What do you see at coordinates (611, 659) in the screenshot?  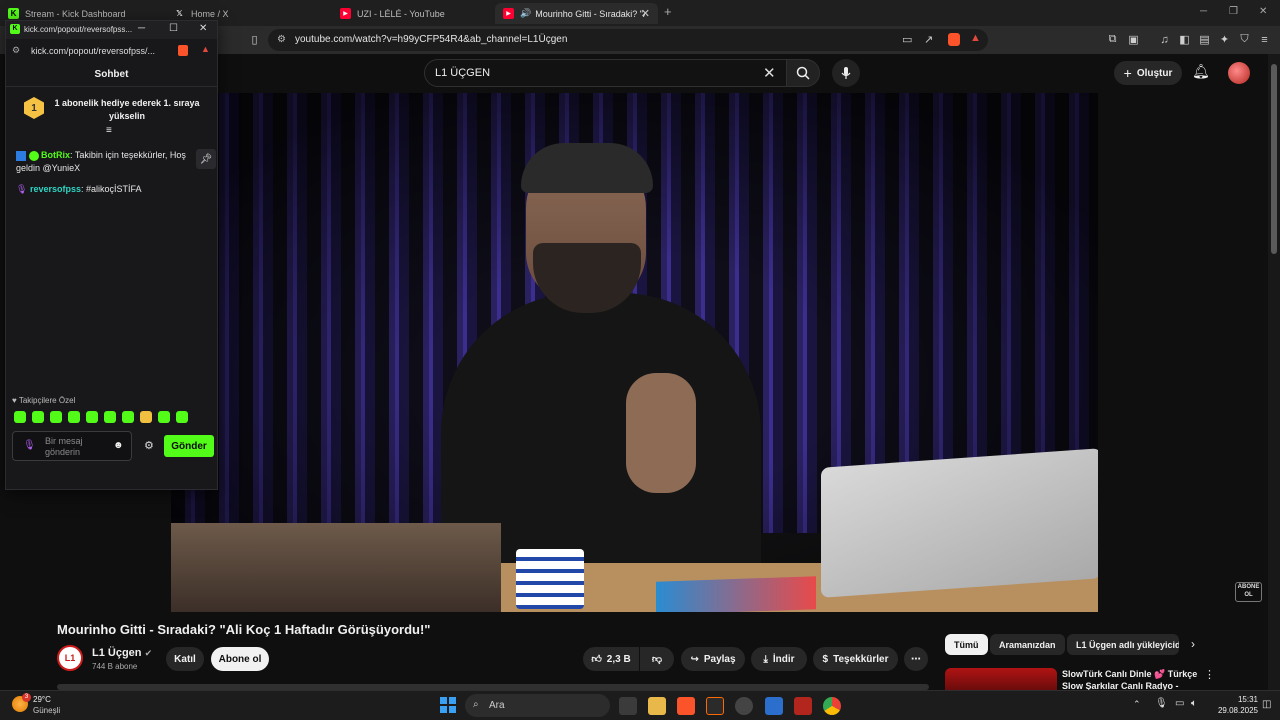 I see `like-button: 👍︎ 2,3 B` at bounding box center [611, 659].